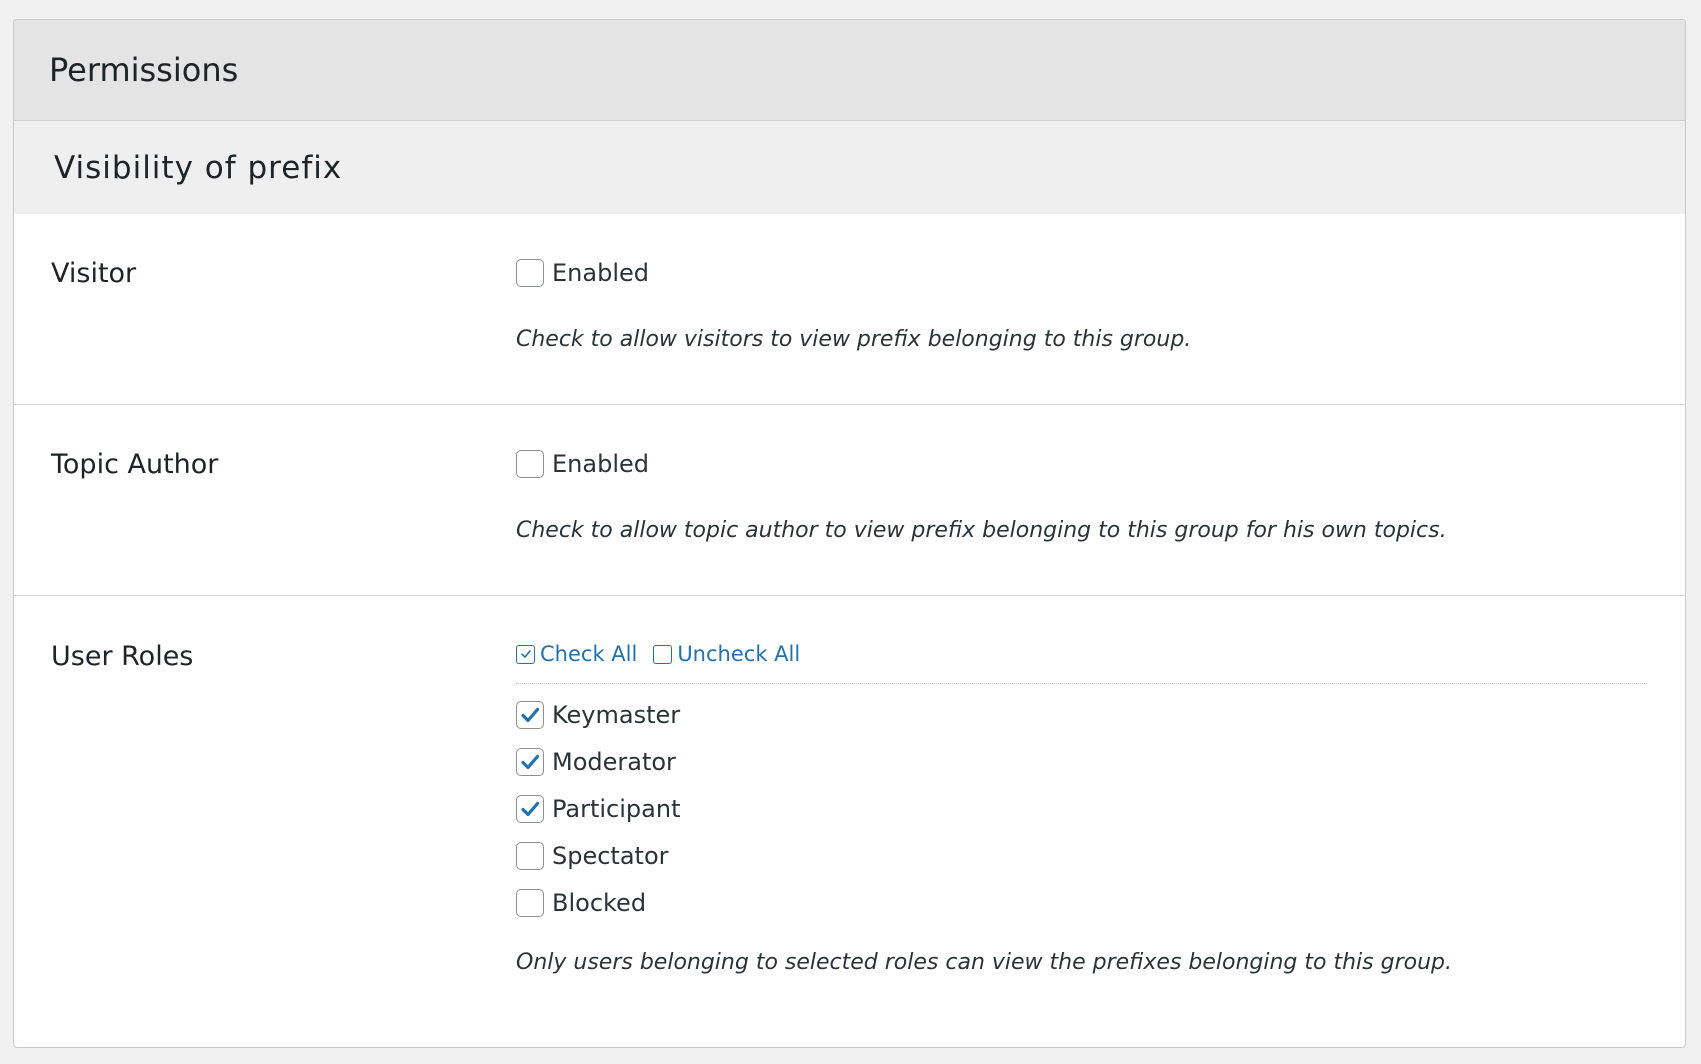 This screenshot has height=1064, width=1701. What do you see at coordinates (599, 903) in the screenshot?
I see `role-label-blocked: Blocked` at bounding box center [599, 903].